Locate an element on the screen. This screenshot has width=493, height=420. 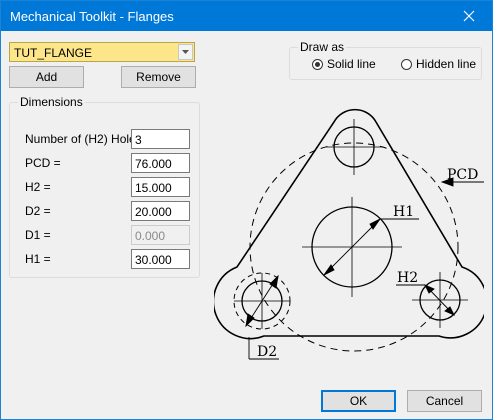
close-button is located at coordinates (469, 16).